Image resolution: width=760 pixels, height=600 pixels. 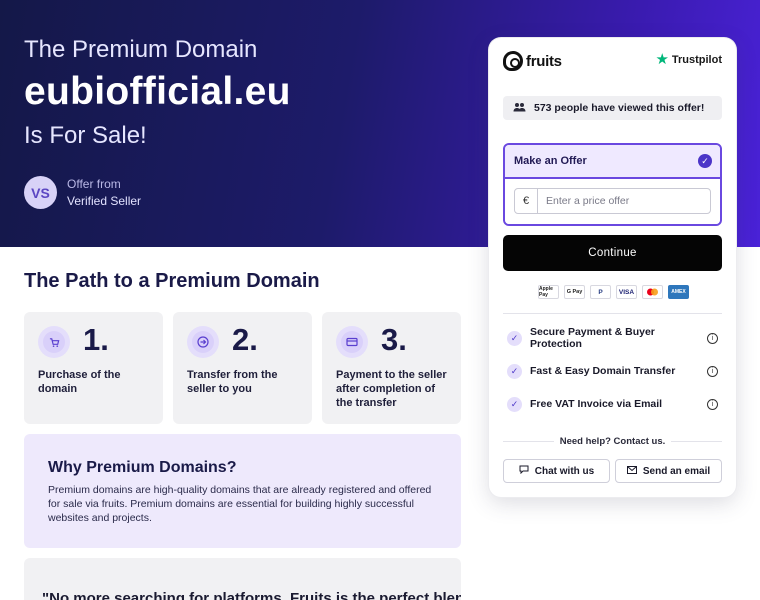 I want to click on currency-label: €, so click(x=526, y=201).